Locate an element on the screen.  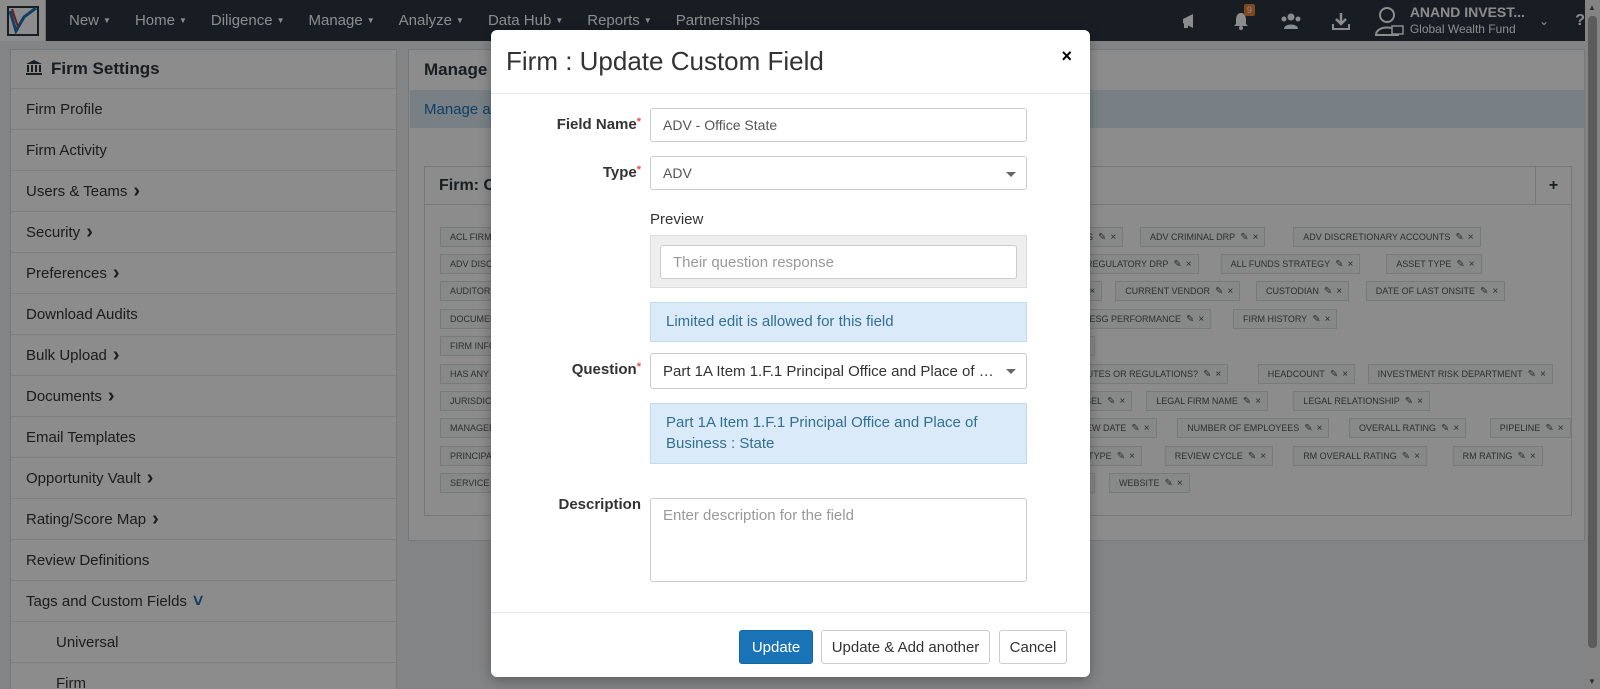
type-select: ADV is located at coordinates (838, 173).